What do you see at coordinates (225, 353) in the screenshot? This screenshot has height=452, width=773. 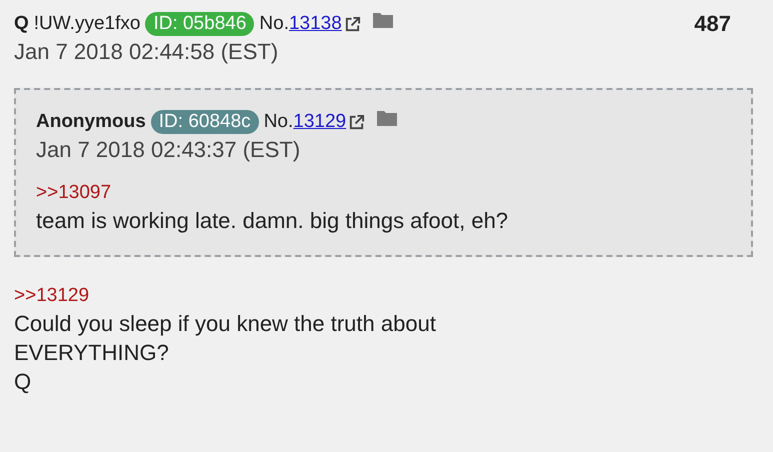 I see `post-message: Could you sleep if you knew the truth about EVERYTHING? Q` at bounding box center [225, 353].